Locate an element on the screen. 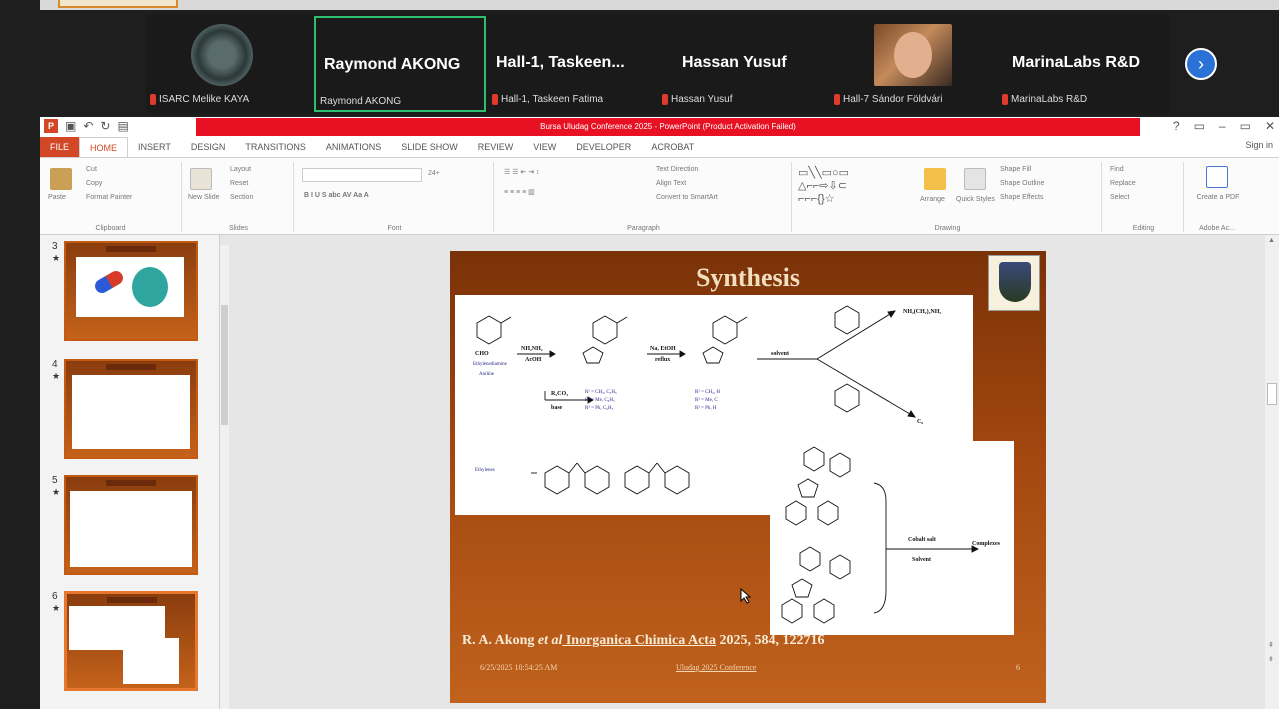 The image size is (1279, 709). font-format-icons: B I U S abc AV Aa A is located at coordinates (336, 195).